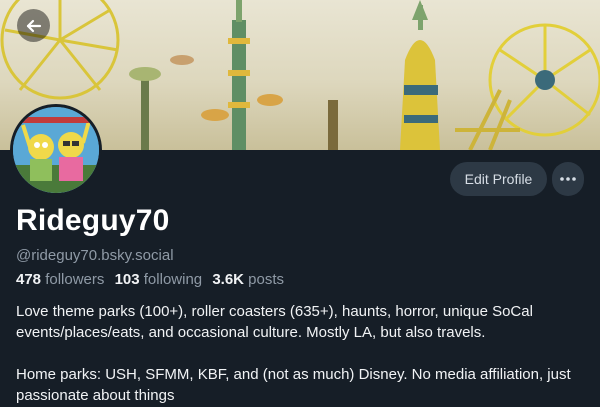 This screenshot has height=407, width=600. I want to click on back-button, so click(33, 25).